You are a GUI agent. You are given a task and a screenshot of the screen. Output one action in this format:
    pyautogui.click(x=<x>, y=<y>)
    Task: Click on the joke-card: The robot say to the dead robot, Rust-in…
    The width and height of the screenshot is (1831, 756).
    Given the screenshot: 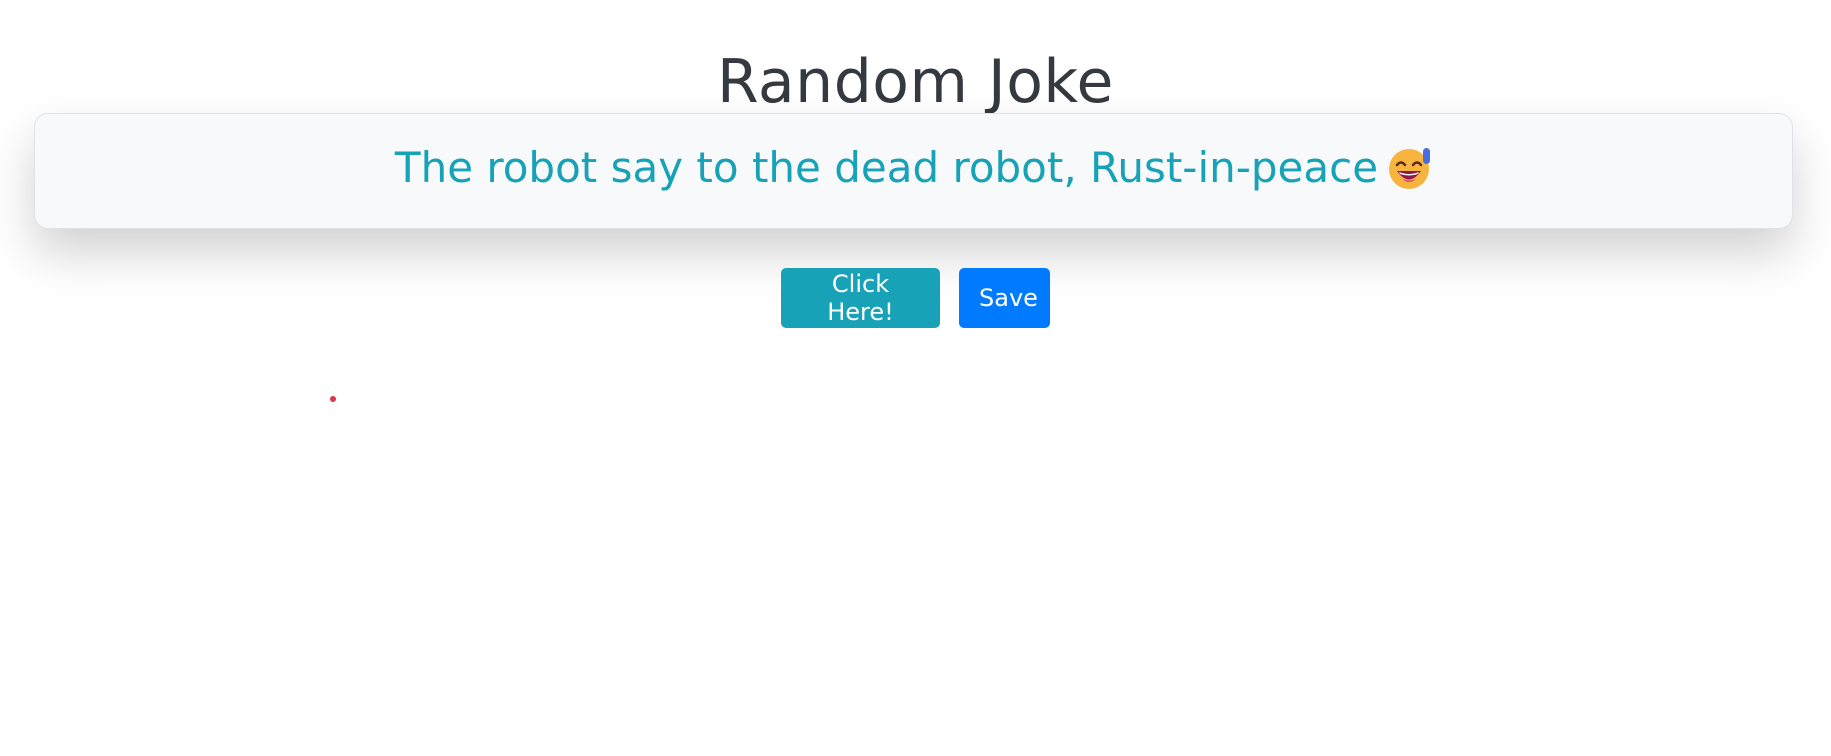 What is the action you would take?
    pyautogui.click(x=913, y=171)
    